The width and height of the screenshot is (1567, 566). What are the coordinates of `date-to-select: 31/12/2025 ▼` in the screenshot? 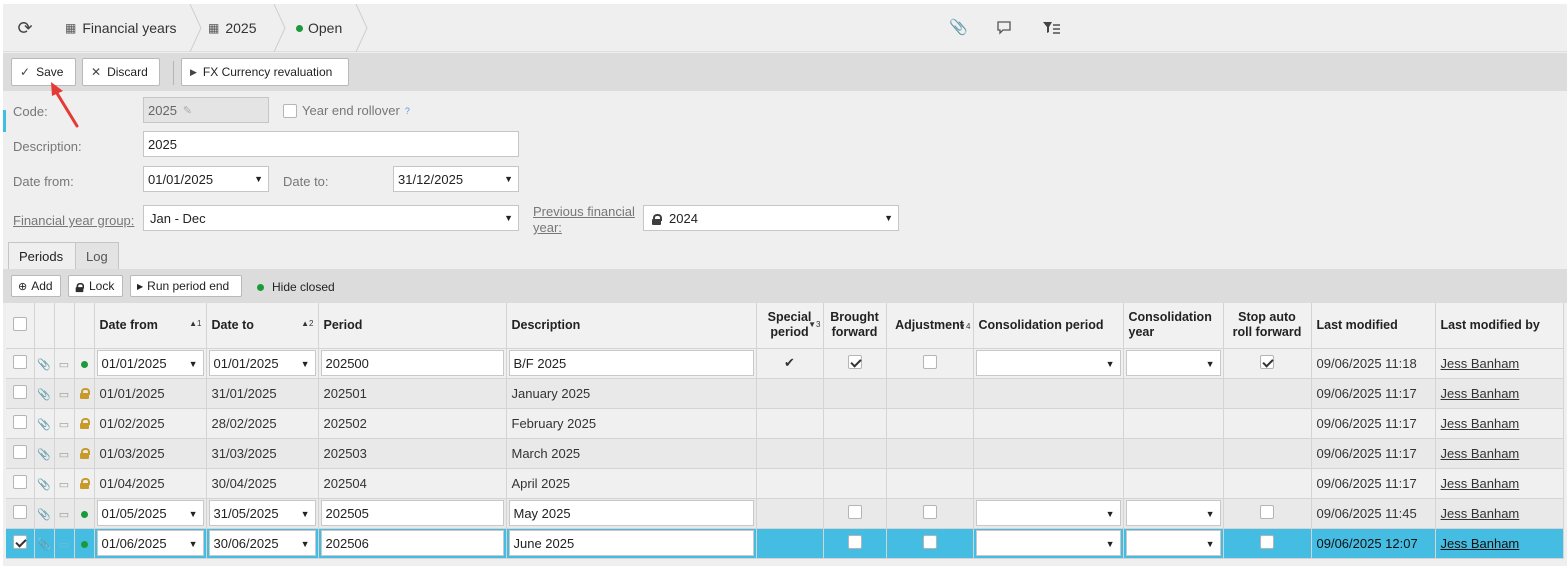 It's located at (456, 179).